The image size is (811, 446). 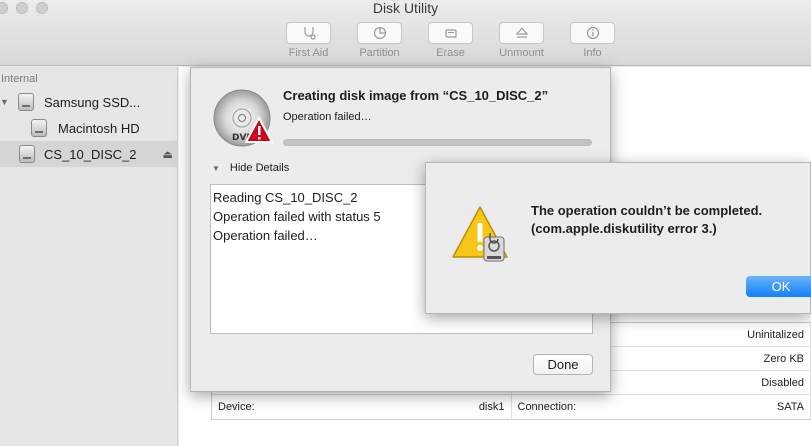 I want to click on hide-details-label: Hide Details, so click(x=259, y=168).